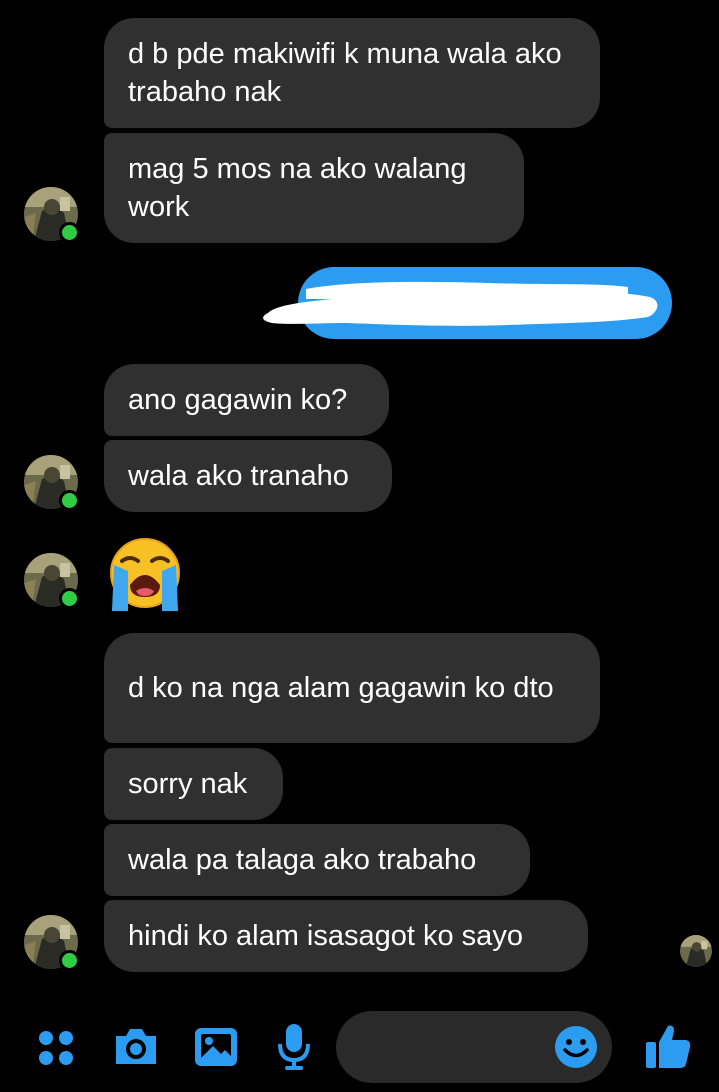 This screenshot has height=1092, width=719. I want to click on message-bubble: wala ako tranaho, so click(248, 476).